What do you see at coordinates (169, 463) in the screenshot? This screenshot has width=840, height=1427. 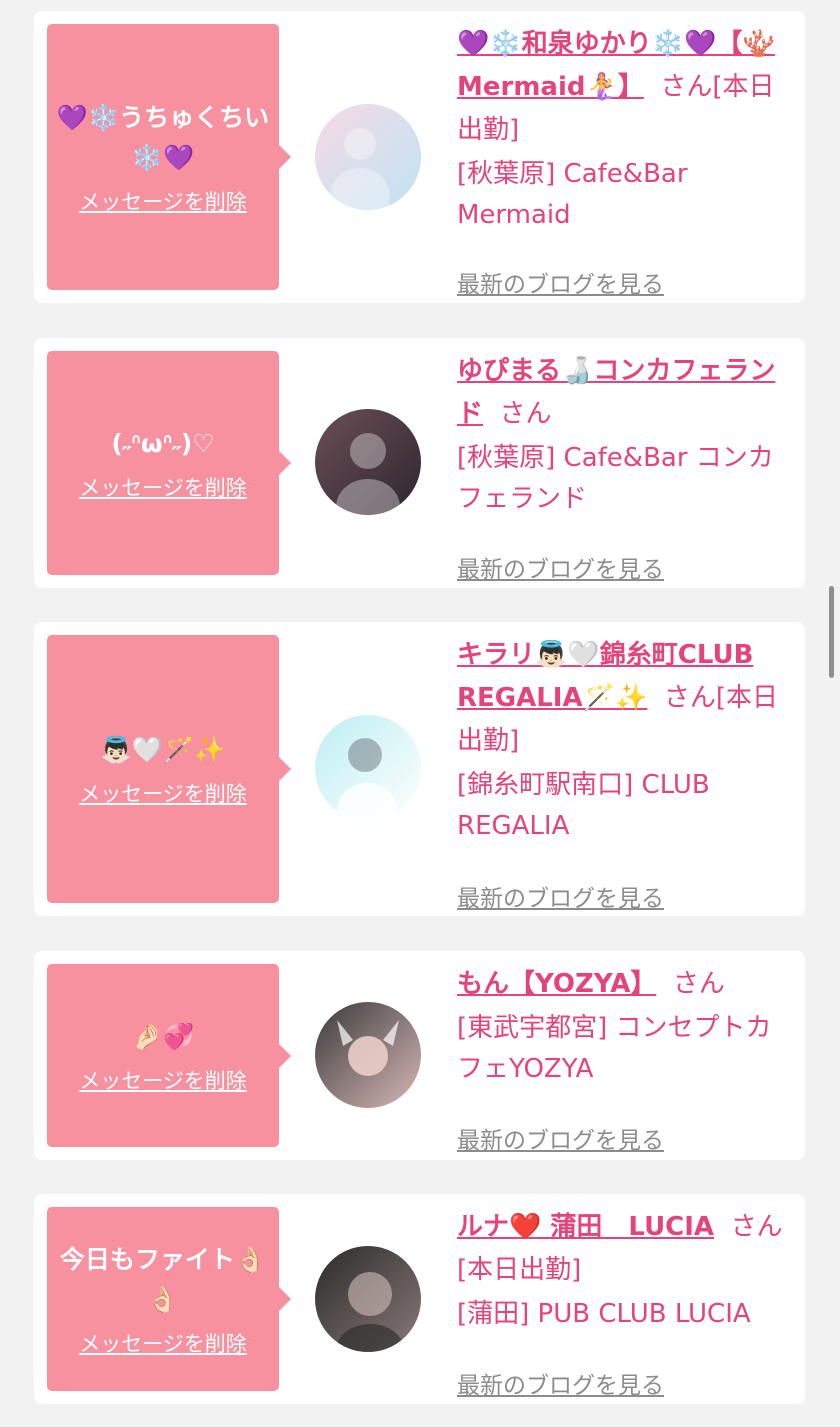 I see `message-bubble: (˶ᐢωᐢ˶)♡ メッセージを削除` at bounding box center [169, 463].